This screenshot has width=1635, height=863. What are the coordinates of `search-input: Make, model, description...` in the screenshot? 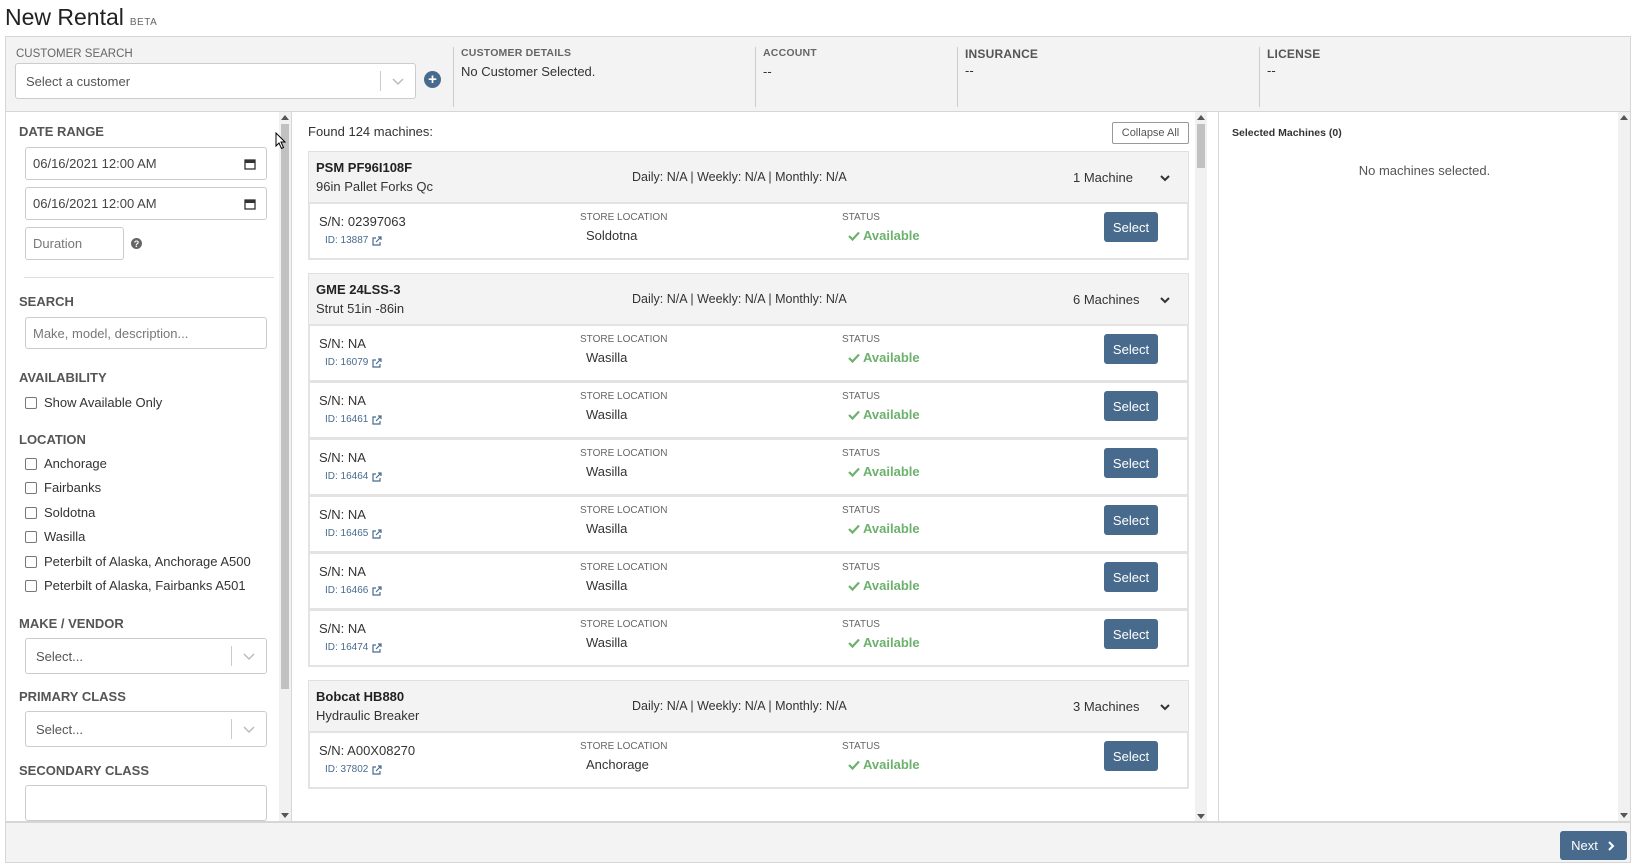 It's located at (146, 333).